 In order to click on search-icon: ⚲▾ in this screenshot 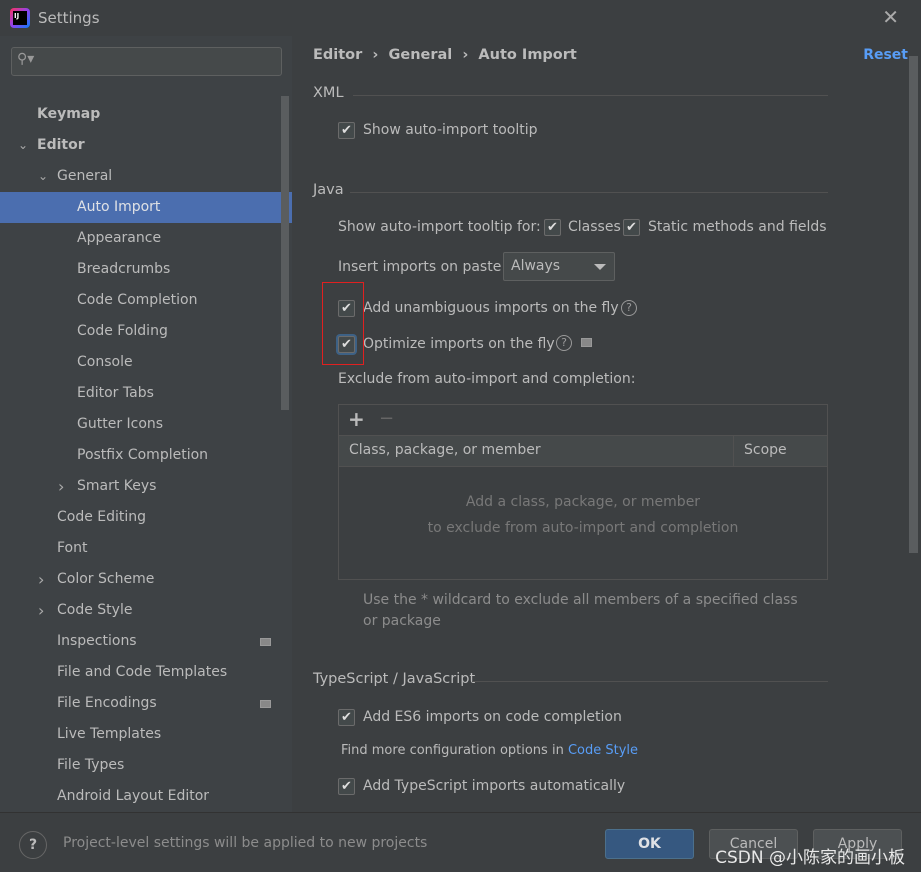, I will do `click(26, 59)`.